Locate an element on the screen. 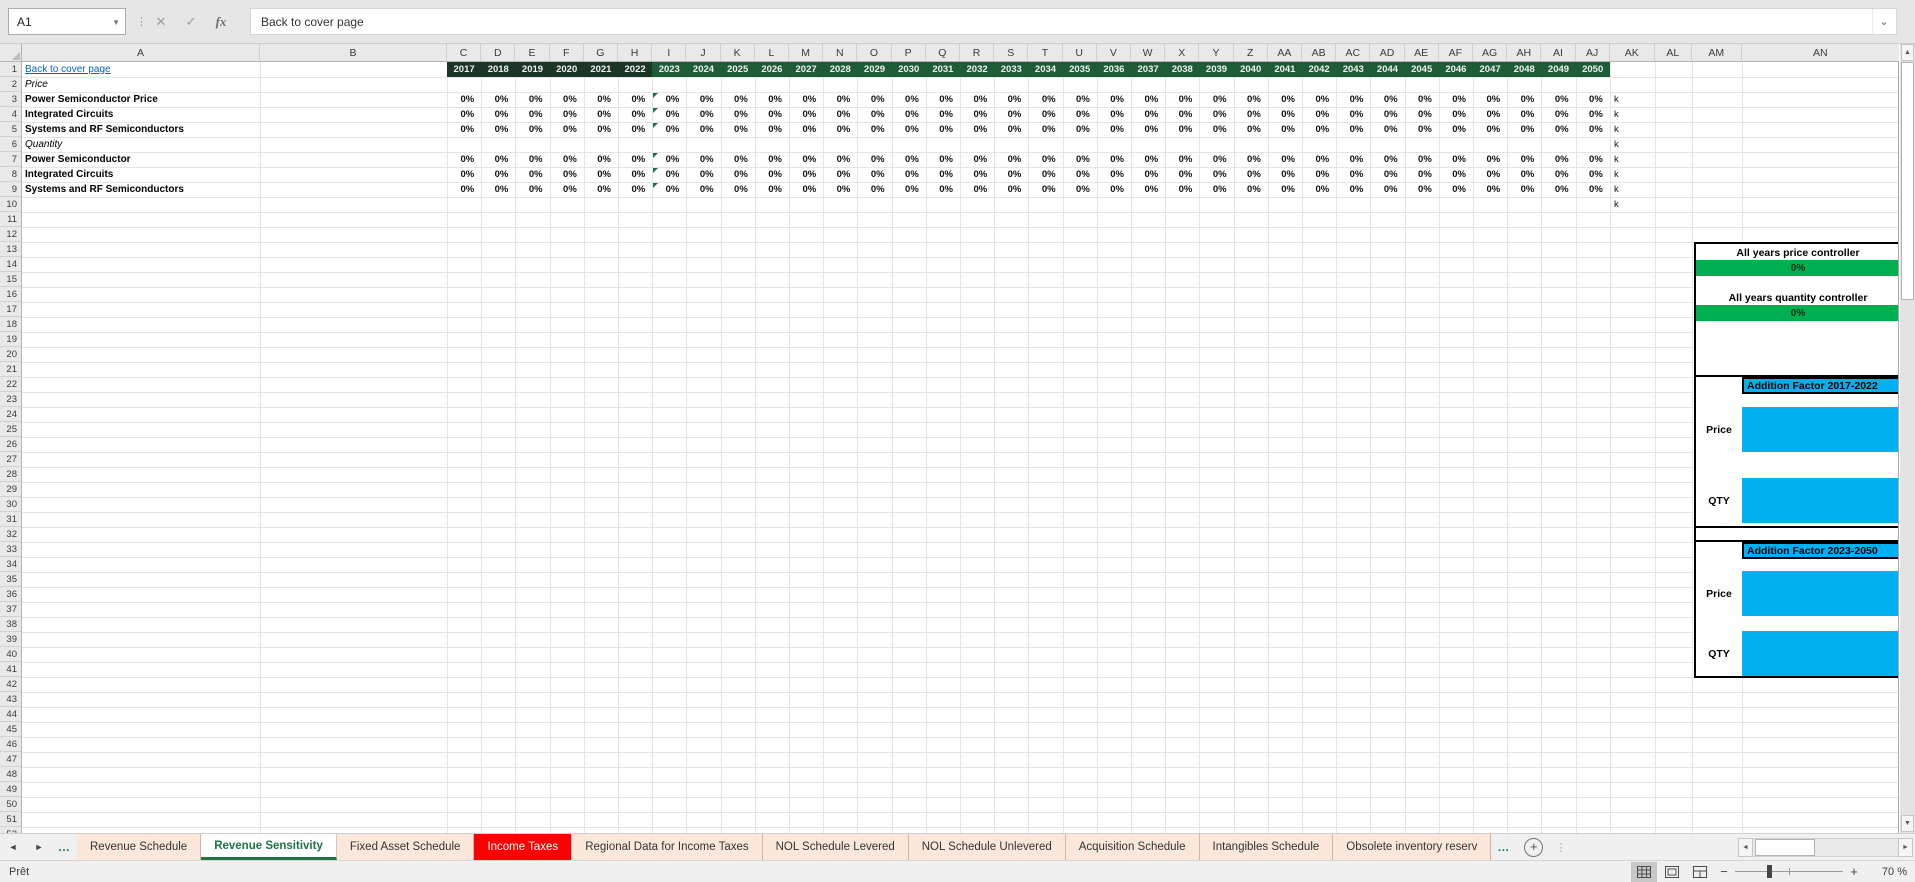  year-header-2039: 2039 is located at coordinates (1216, 69).